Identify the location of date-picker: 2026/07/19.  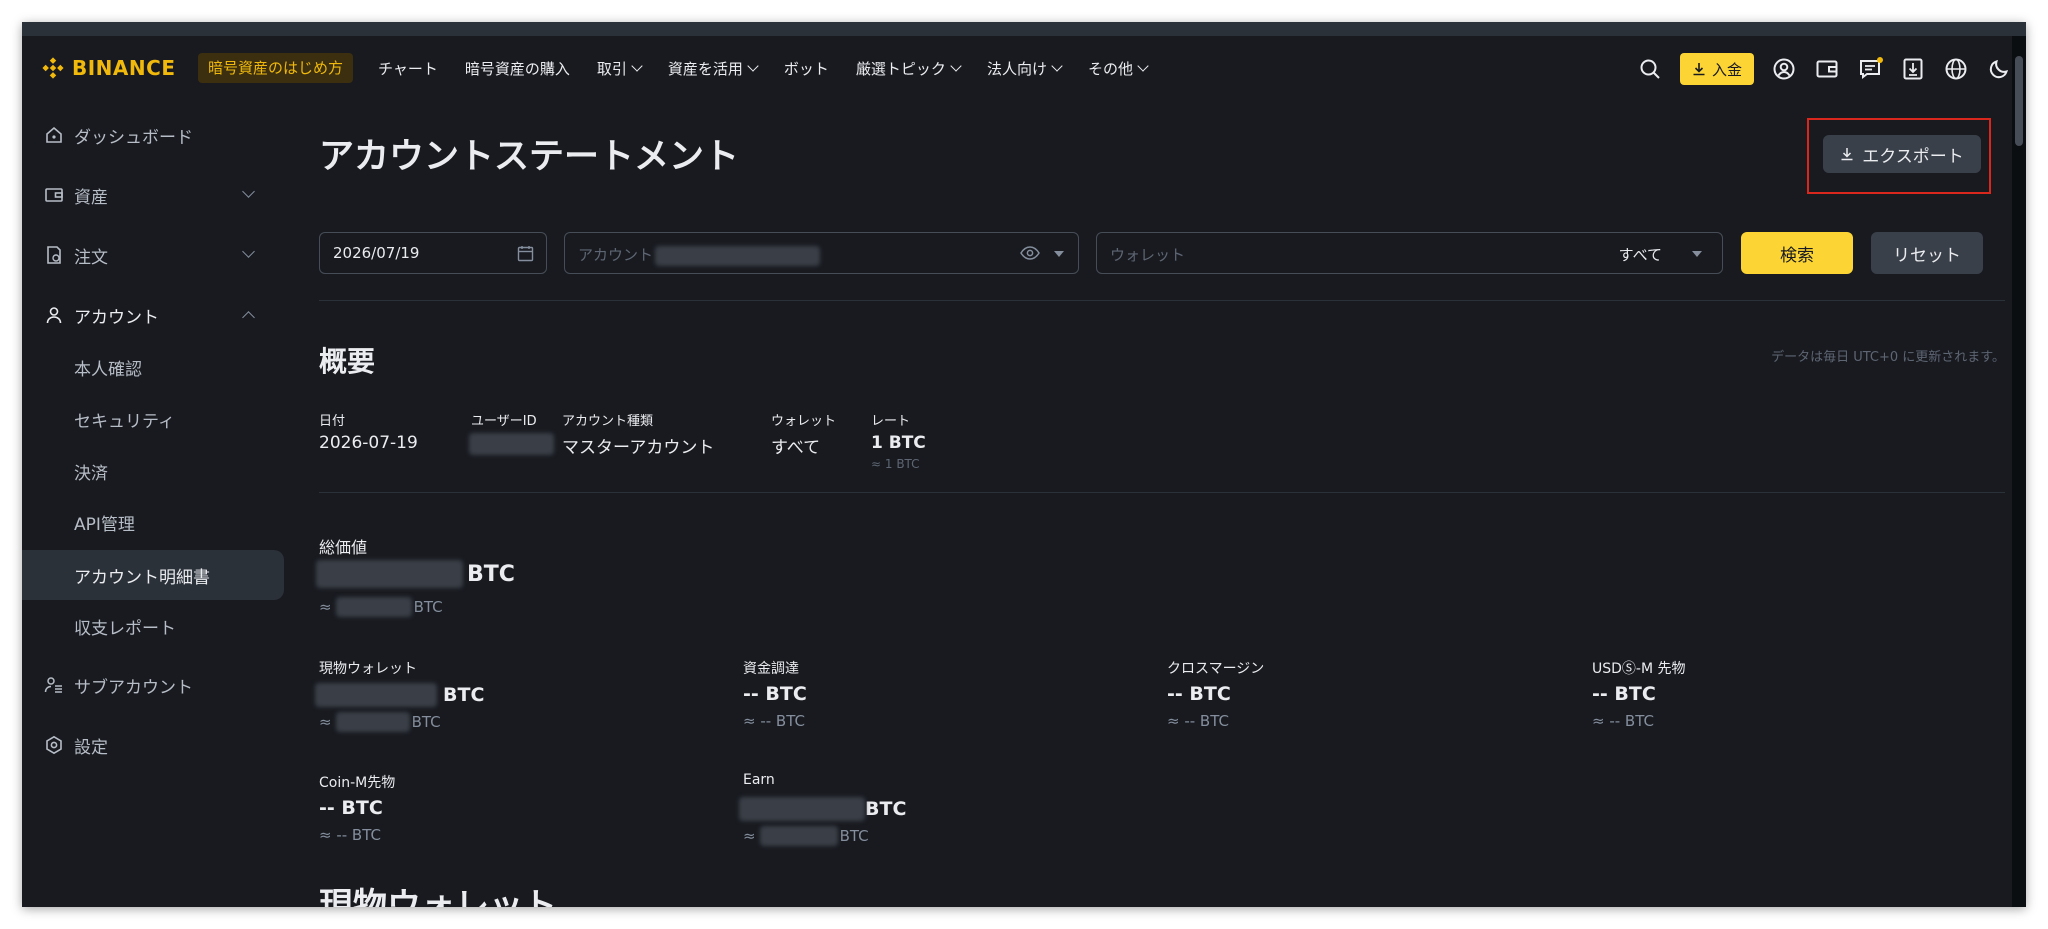
(433, 253).